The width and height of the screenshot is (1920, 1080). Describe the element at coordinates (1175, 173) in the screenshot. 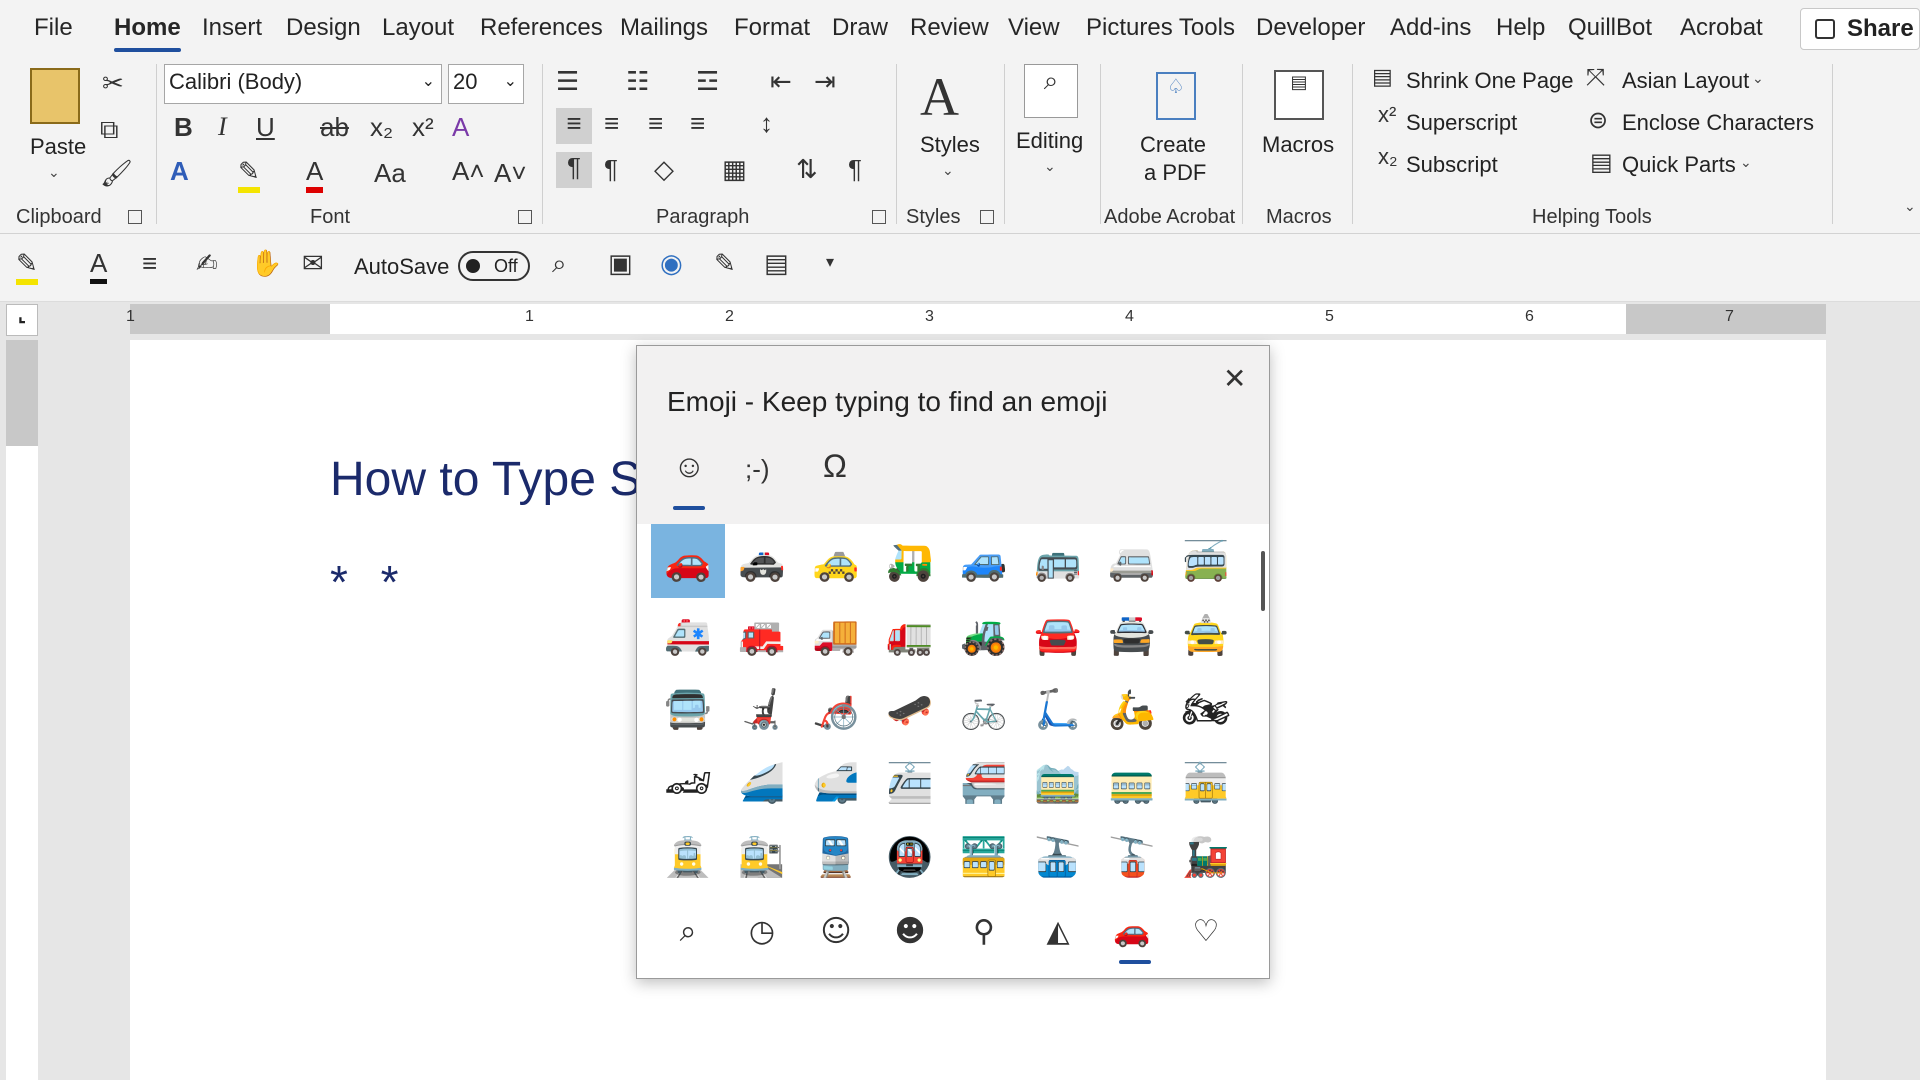

I see `create-pdf-label-2: a PDF` at that location.